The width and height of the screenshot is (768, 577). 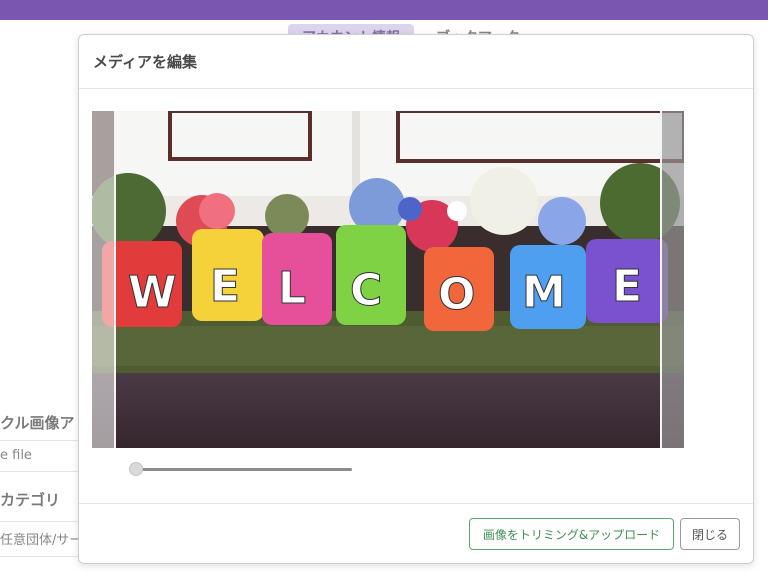 What do you see at coordinates (243, 469) in the screenshot?
I see `zoom-slider-track` at bounding box center [243, 469].